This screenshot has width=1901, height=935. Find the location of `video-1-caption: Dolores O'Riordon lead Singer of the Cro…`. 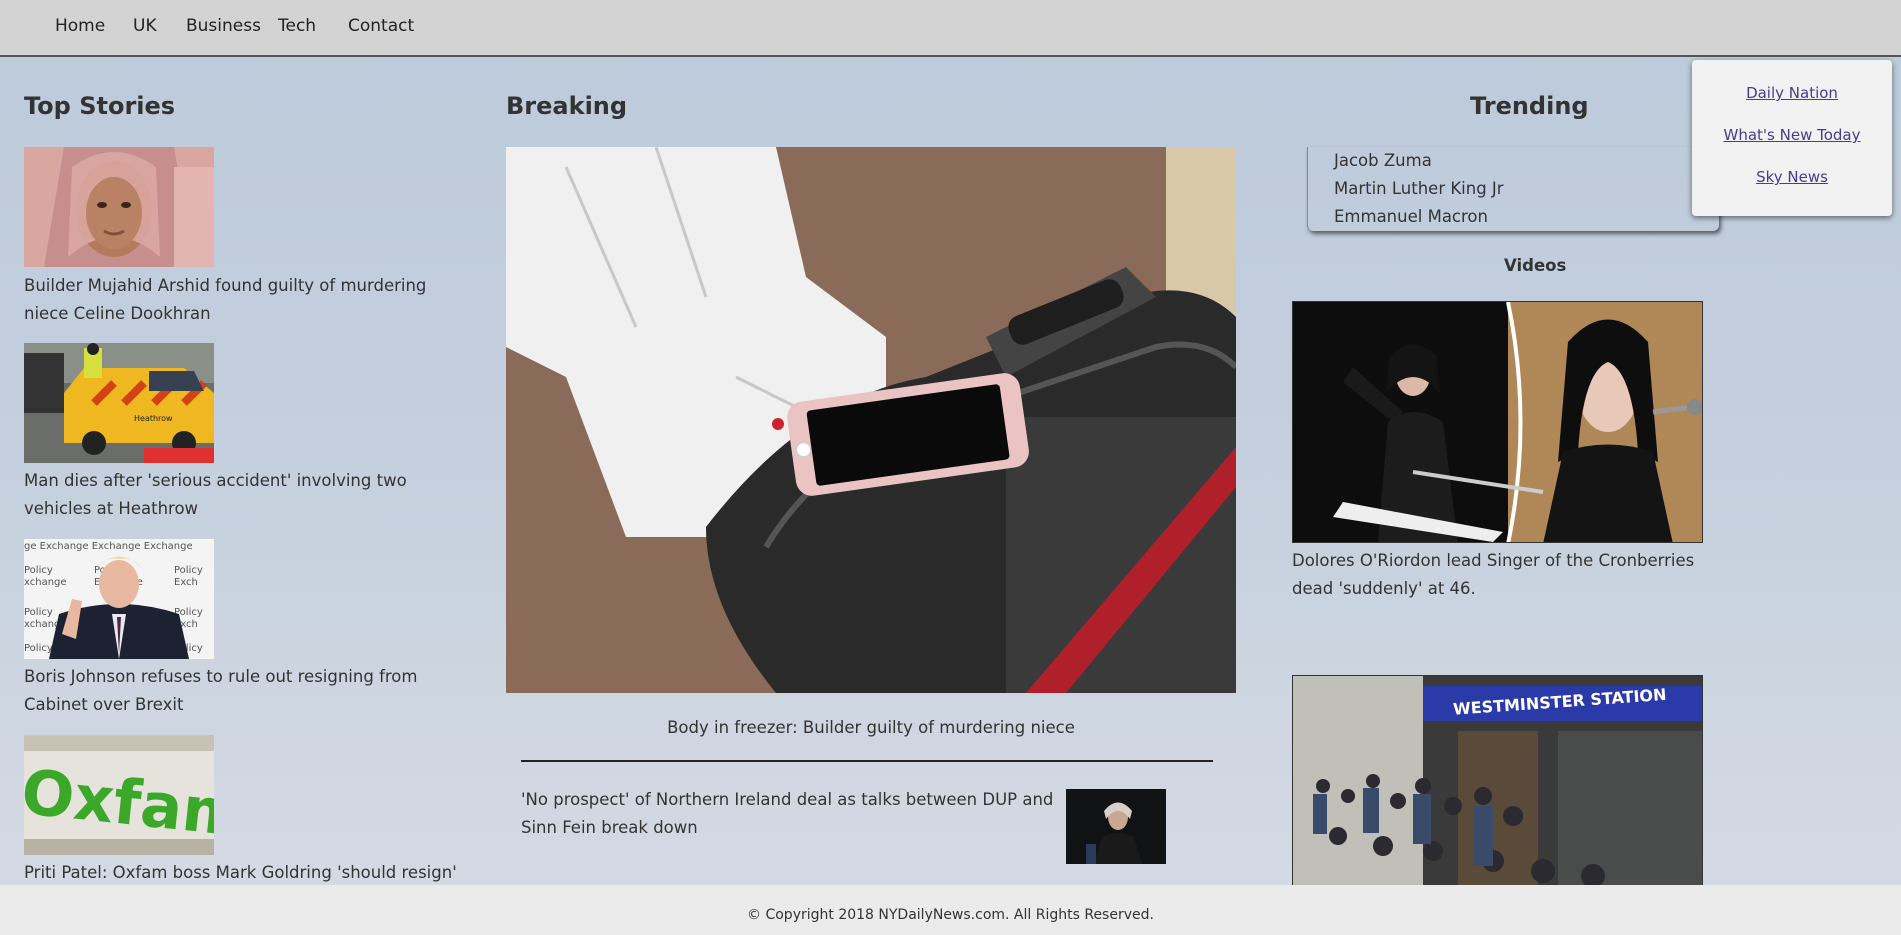

video-1-caption: Dolores O'Riordon lead Singer of the Cro… is located at coordinates (1512, 575).